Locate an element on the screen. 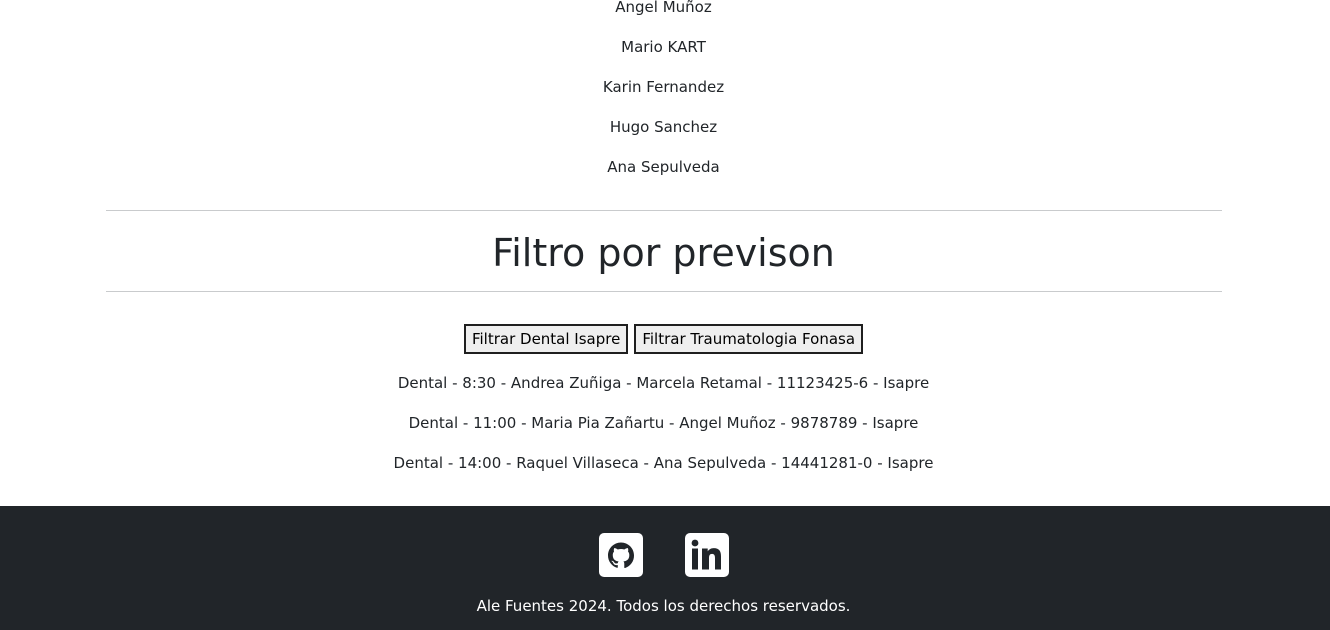  section-title: Filtro por previson is located at coordinates (663, 253).